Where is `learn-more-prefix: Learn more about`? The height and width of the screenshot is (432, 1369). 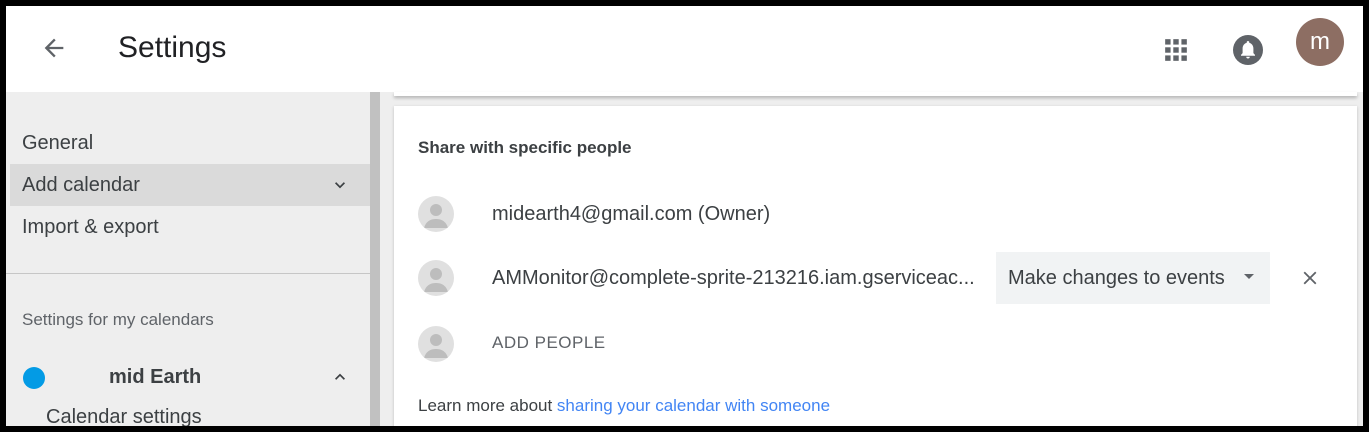
learn-more-prefix: Learn more about is located at coordinates (487, 405).